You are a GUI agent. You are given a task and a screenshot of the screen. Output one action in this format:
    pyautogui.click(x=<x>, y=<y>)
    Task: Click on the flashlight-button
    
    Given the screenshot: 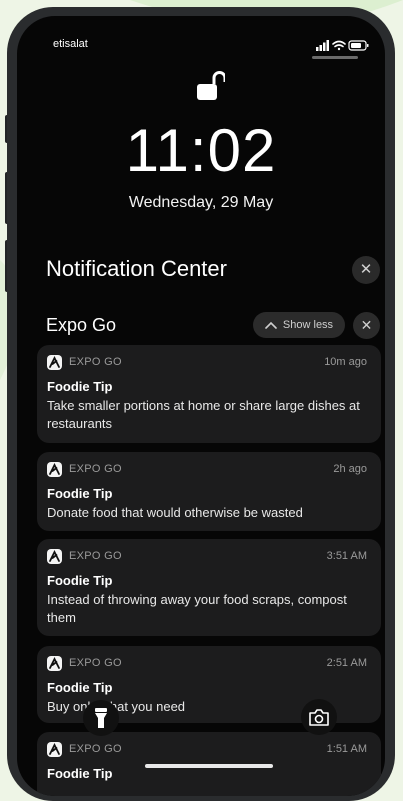 What is the action you would take?
    pyautogui.click(x=101, y=718)
    